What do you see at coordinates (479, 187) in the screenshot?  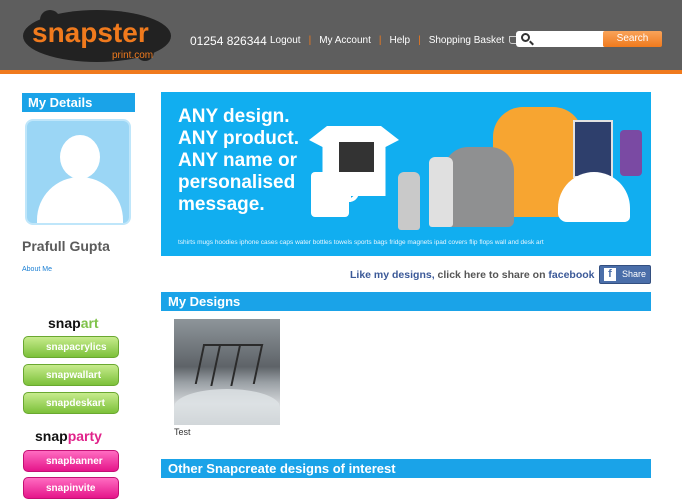 I see `grey-hoodie-image` at bounding box center [479, 187].